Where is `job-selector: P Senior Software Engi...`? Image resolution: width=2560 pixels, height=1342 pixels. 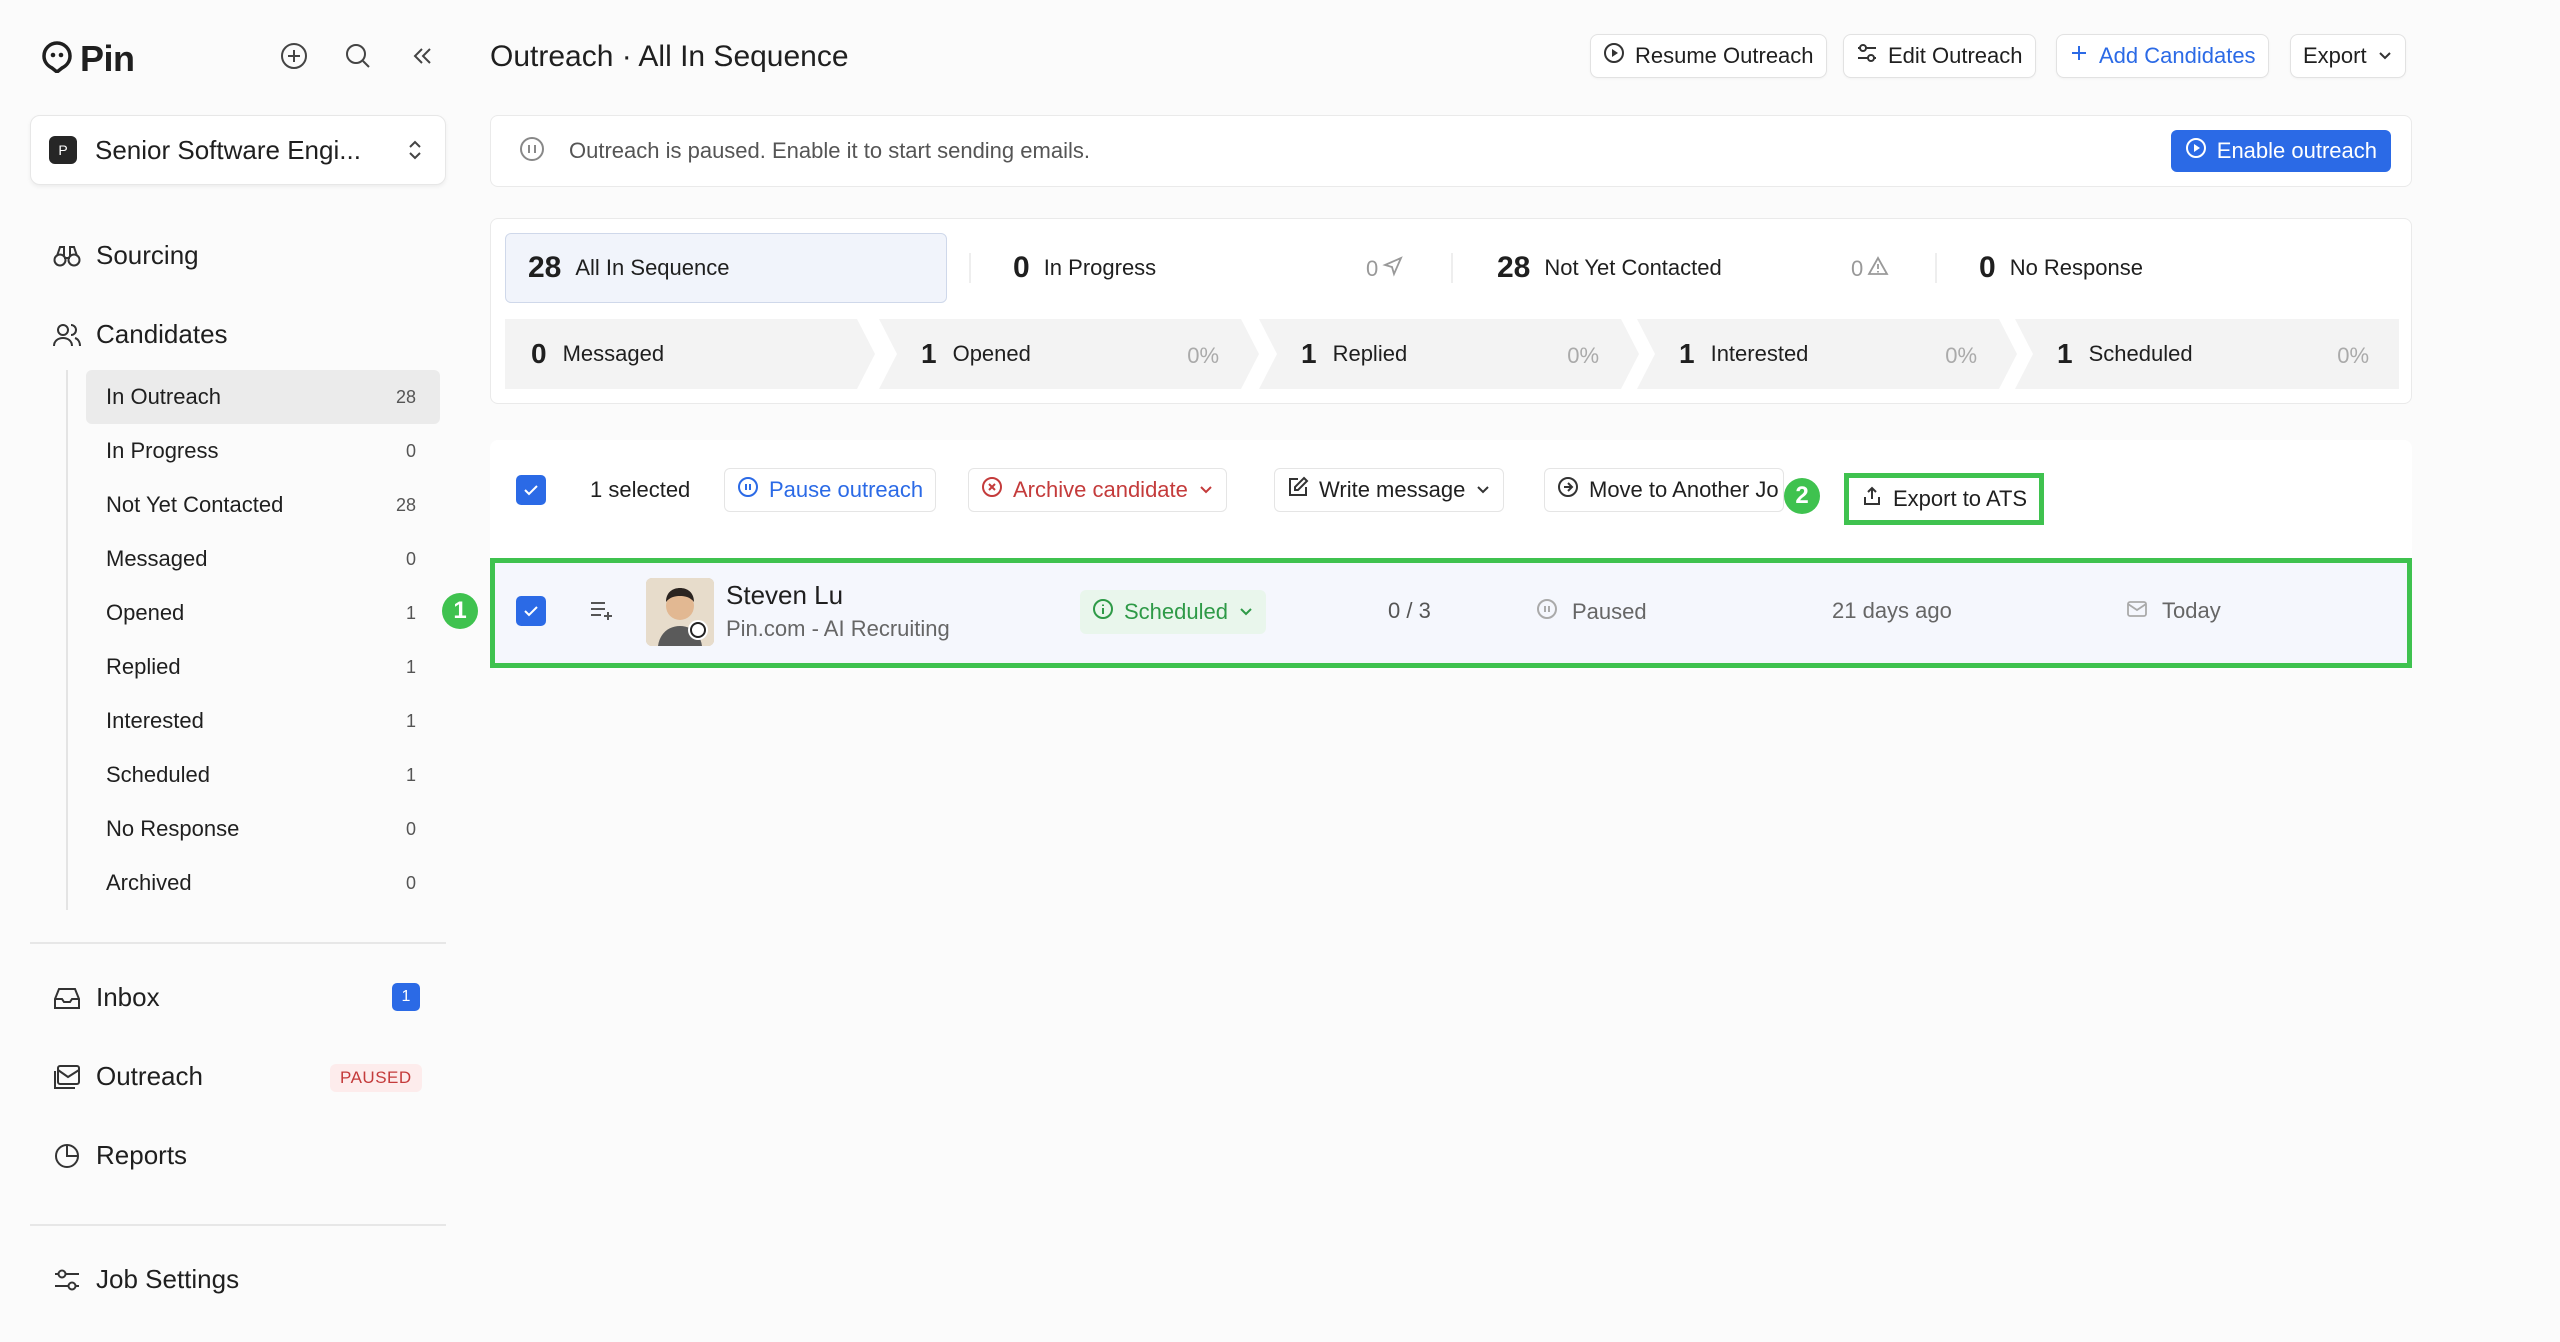
job-selector: P Senior Software Engi... is located at coordinates (238, 150).